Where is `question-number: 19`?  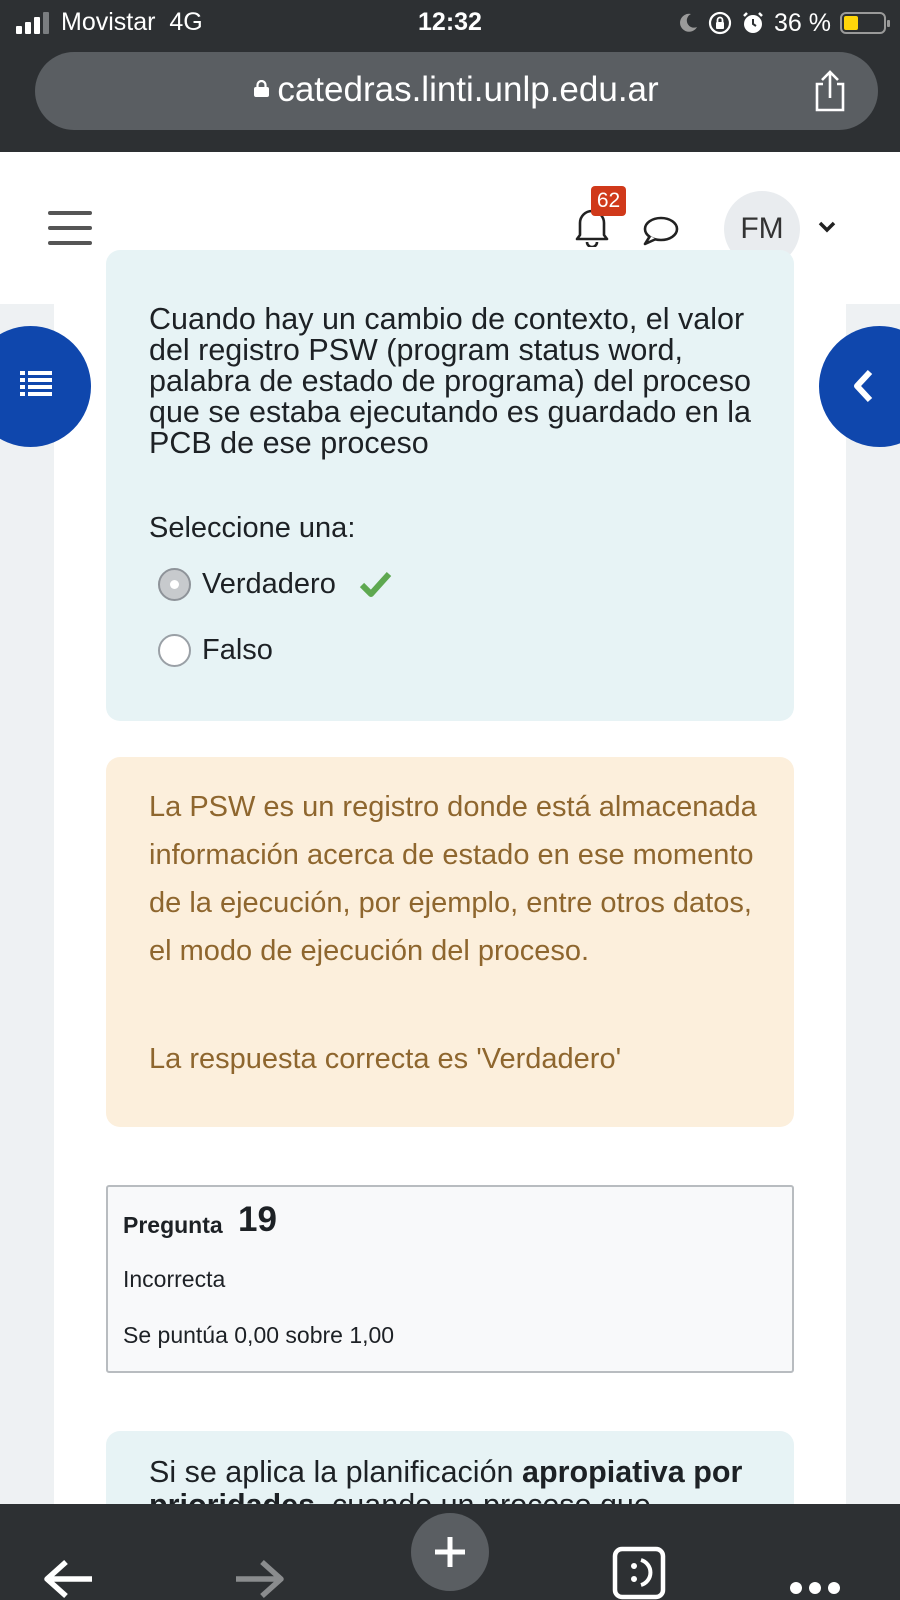 question-number: 19 is located at coordinates (257, 1219).